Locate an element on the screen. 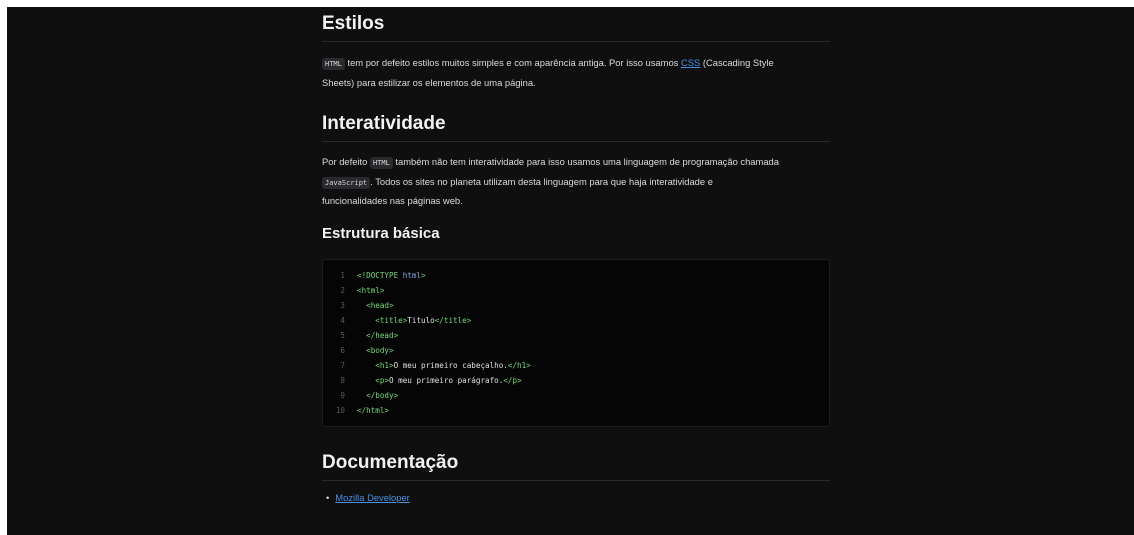 The image size is (1134, 535). code-token: <body> is located at coordinates (375, 350).